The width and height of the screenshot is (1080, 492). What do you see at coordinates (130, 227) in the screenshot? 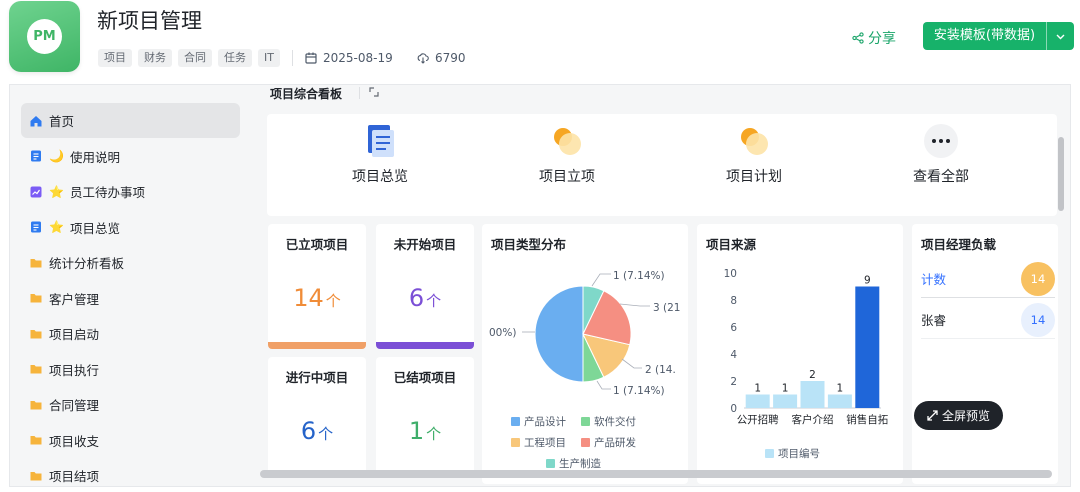
I see `sidebar-item: ⭐ 项目总览` at bounding box center [130, 227].